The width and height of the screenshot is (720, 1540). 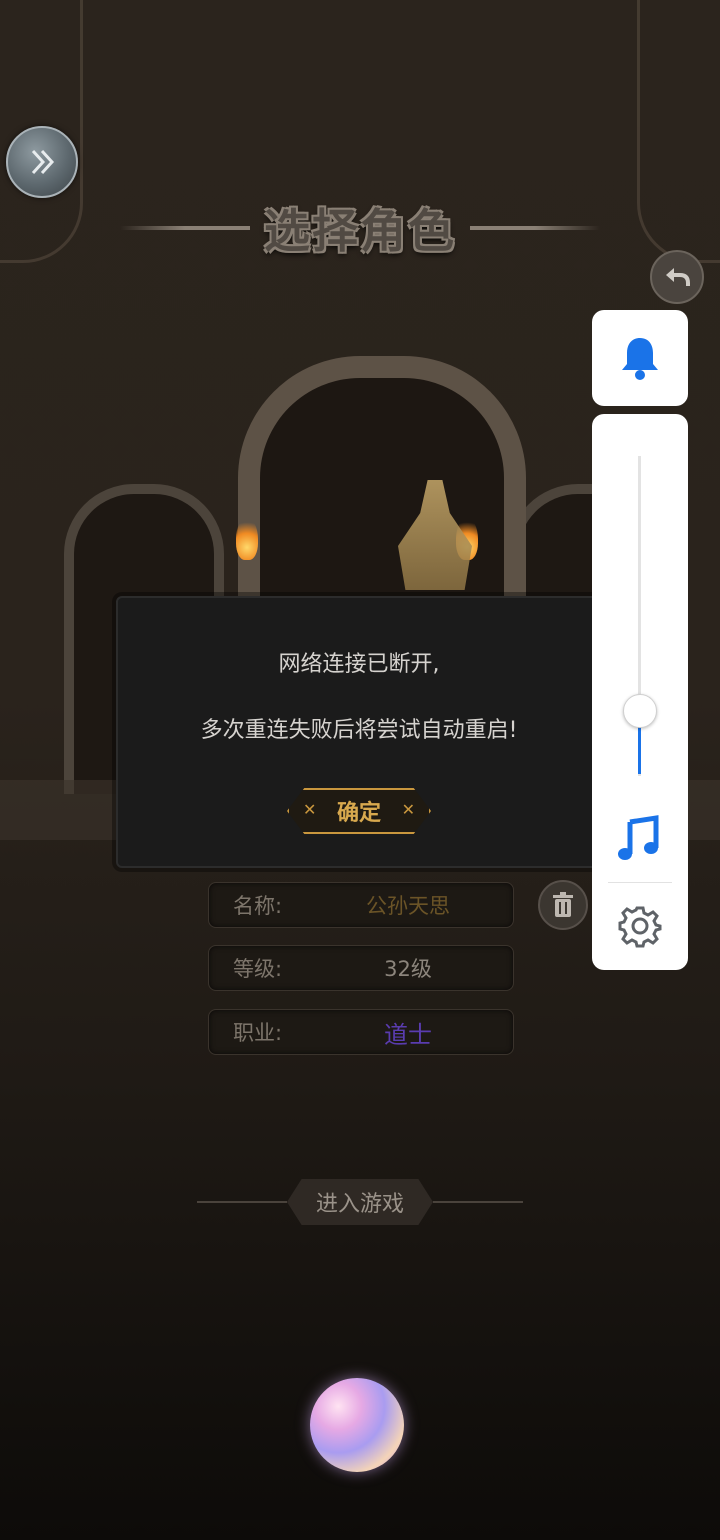 I want to click on dialog-message-line1: 网络连接已断开,, so click(x=359, y=664).